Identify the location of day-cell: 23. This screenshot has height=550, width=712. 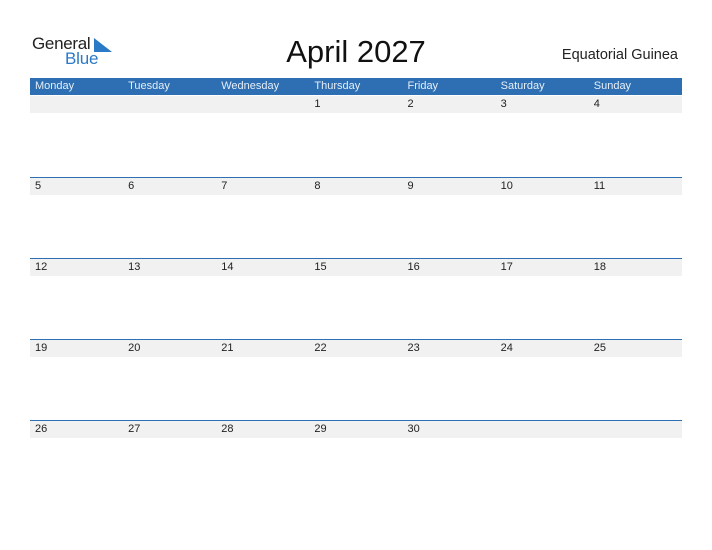
(413, 348).